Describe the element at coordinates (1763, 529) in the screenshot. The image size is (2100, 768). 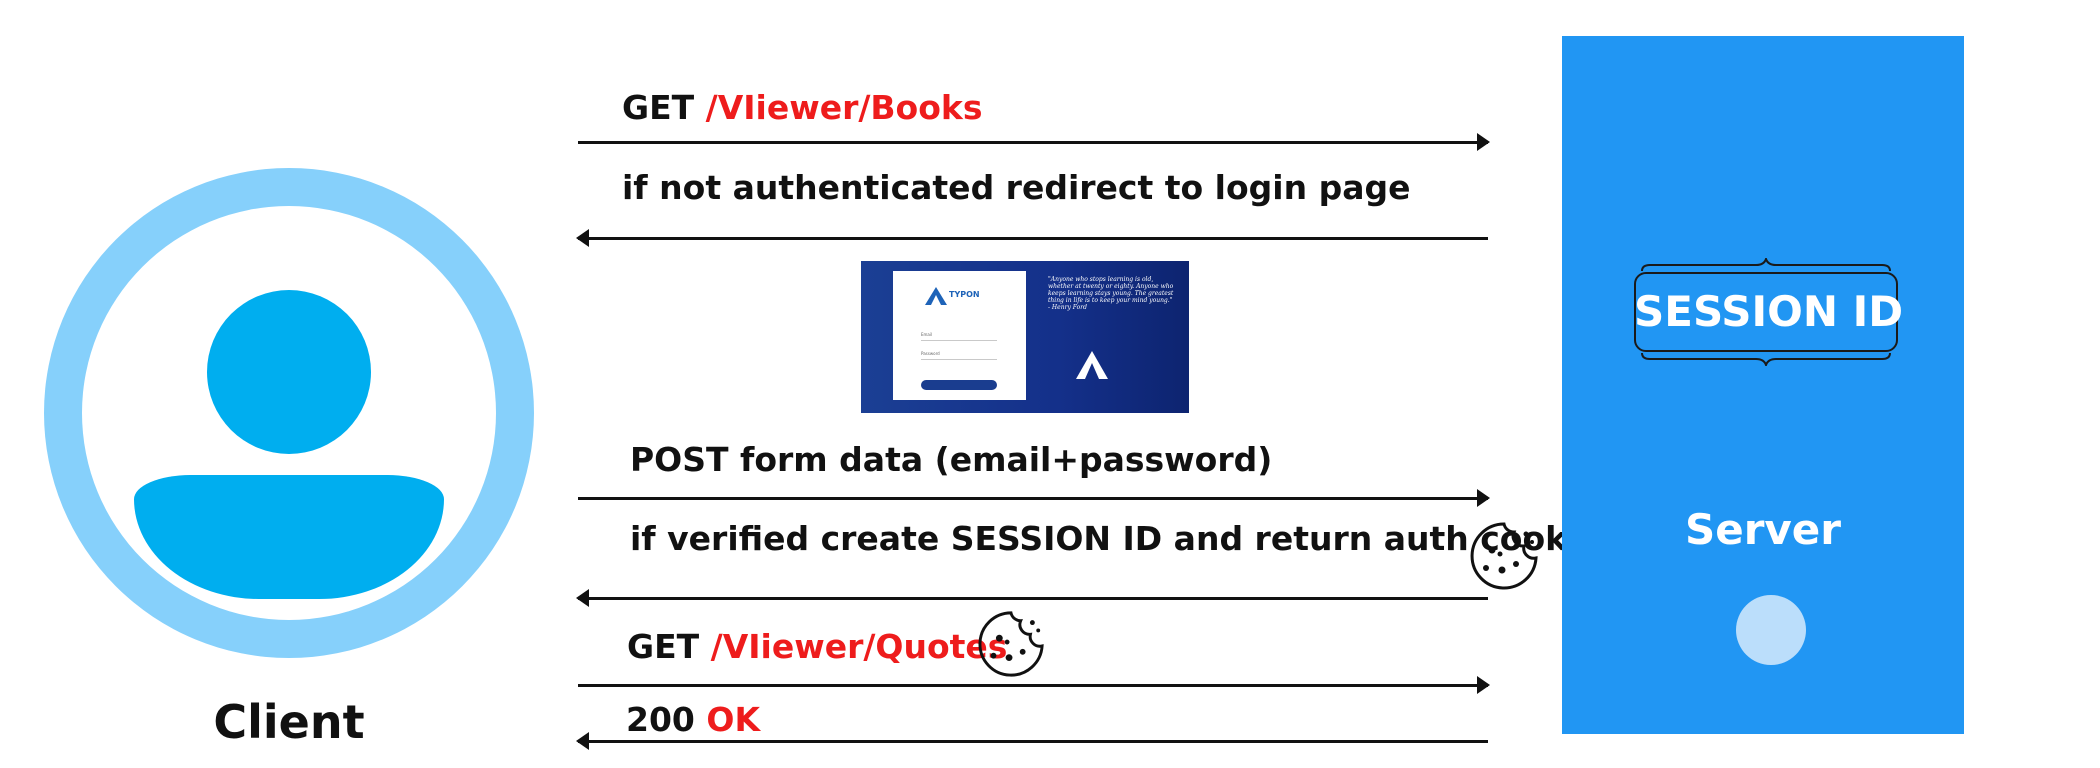
I see `server-label: Server` at that location.